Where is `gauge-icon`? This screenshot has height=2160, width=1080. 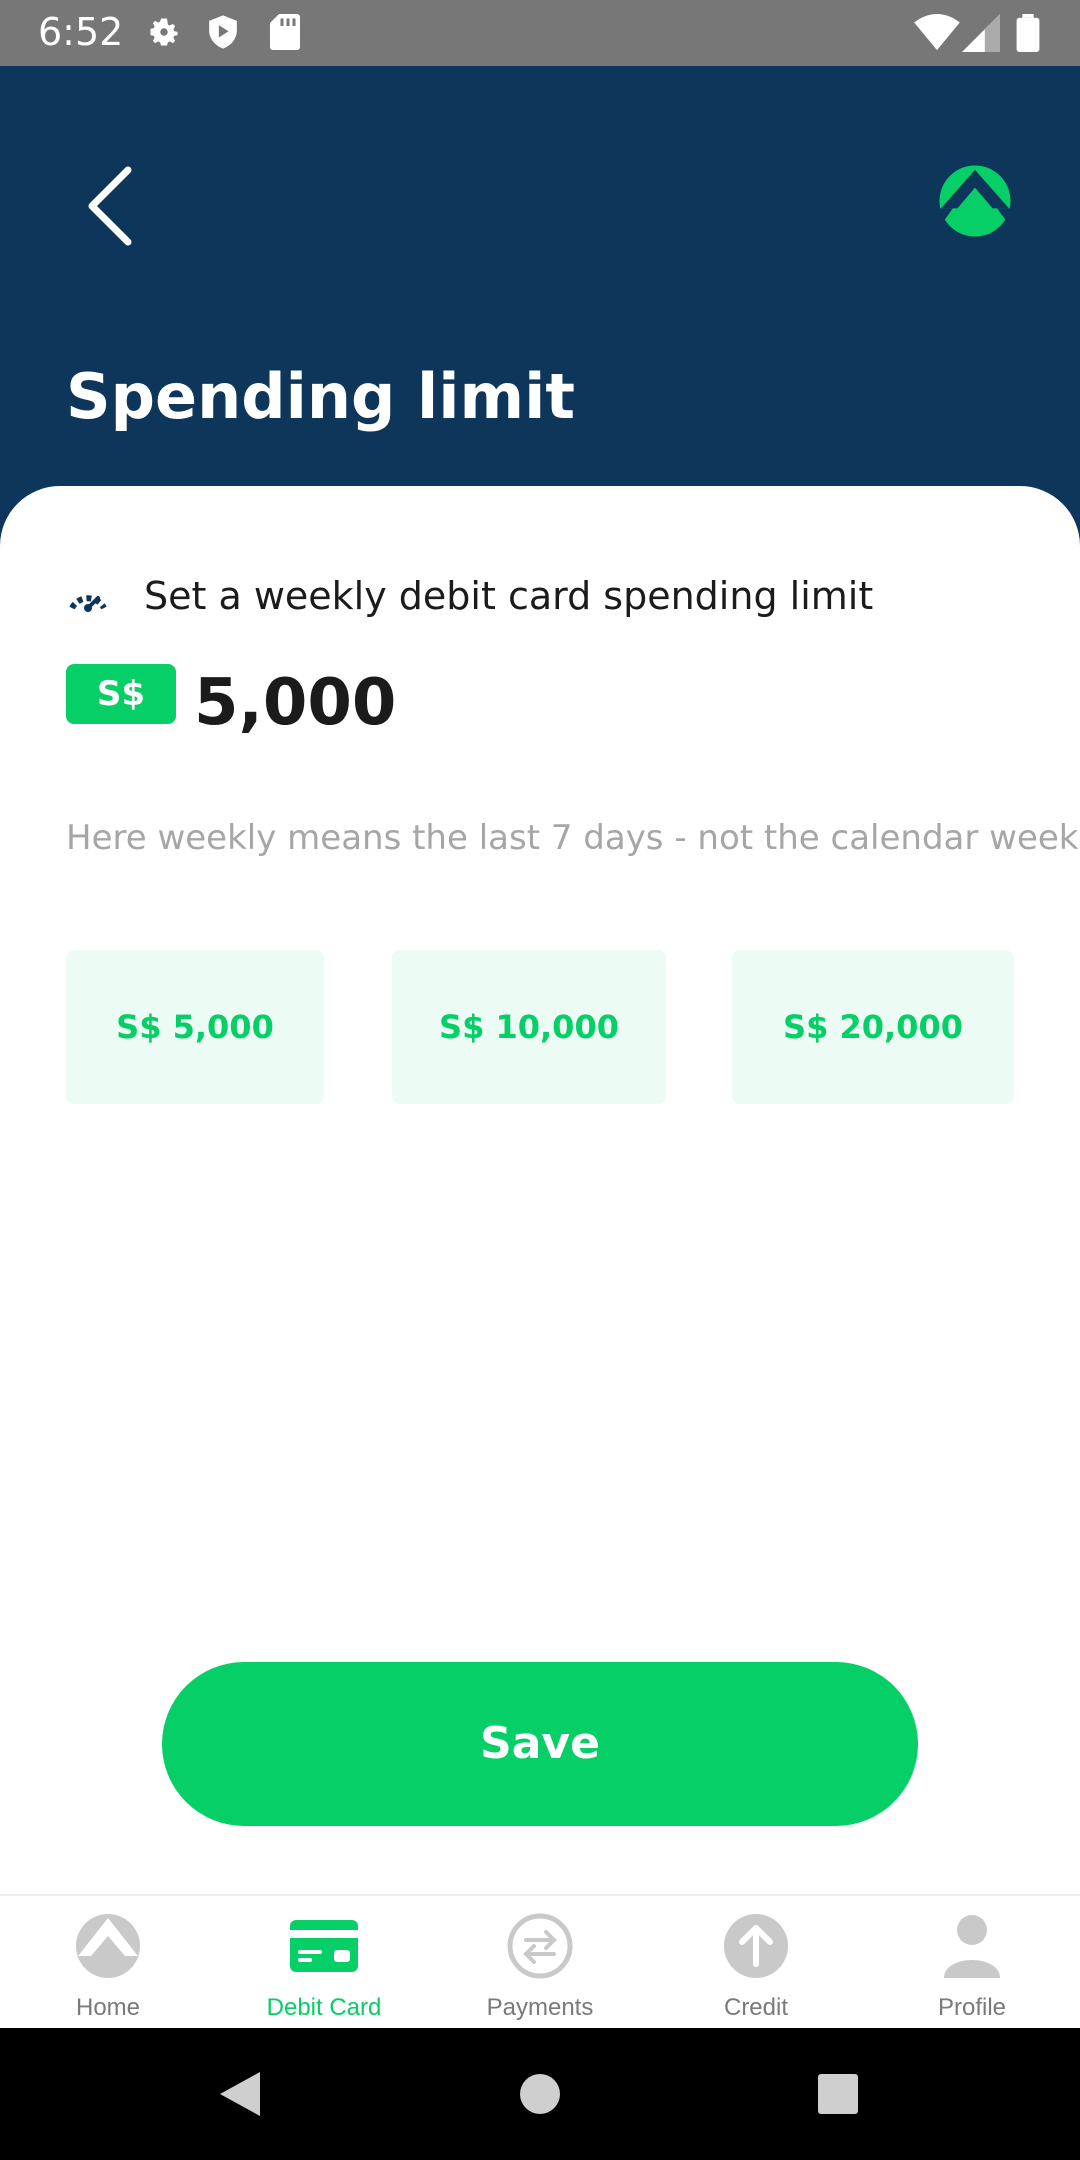
gauge-icon is located at coordinates (88, 603).